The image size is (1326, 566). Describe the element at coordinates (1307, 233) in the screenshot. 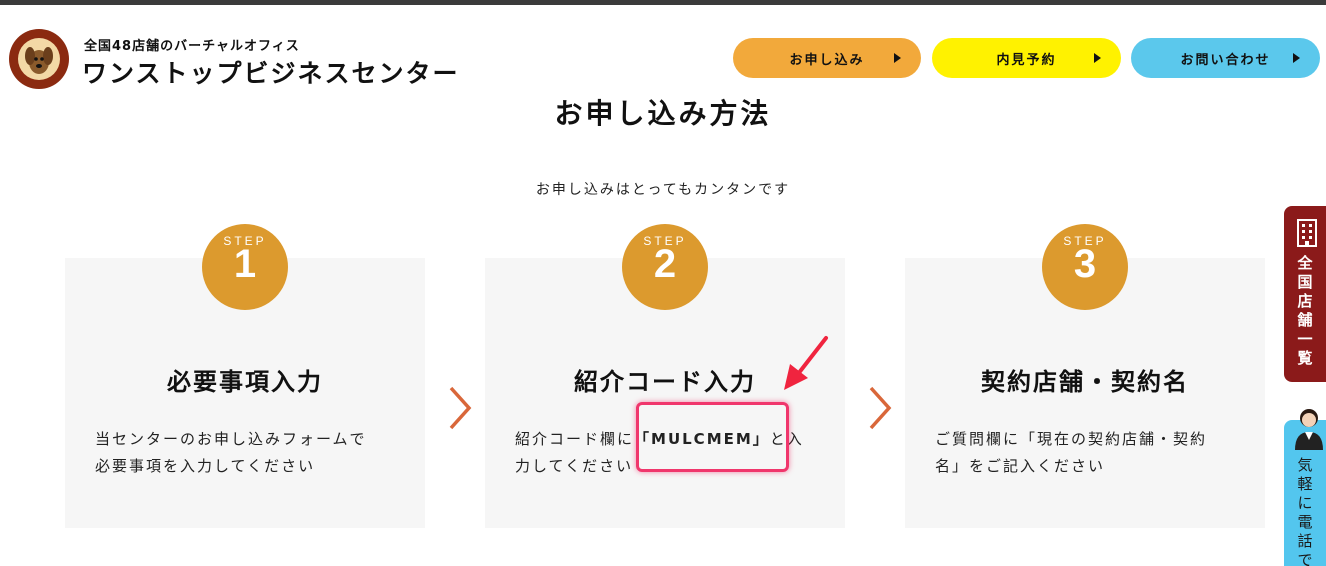

I see `building-icon` at that location.